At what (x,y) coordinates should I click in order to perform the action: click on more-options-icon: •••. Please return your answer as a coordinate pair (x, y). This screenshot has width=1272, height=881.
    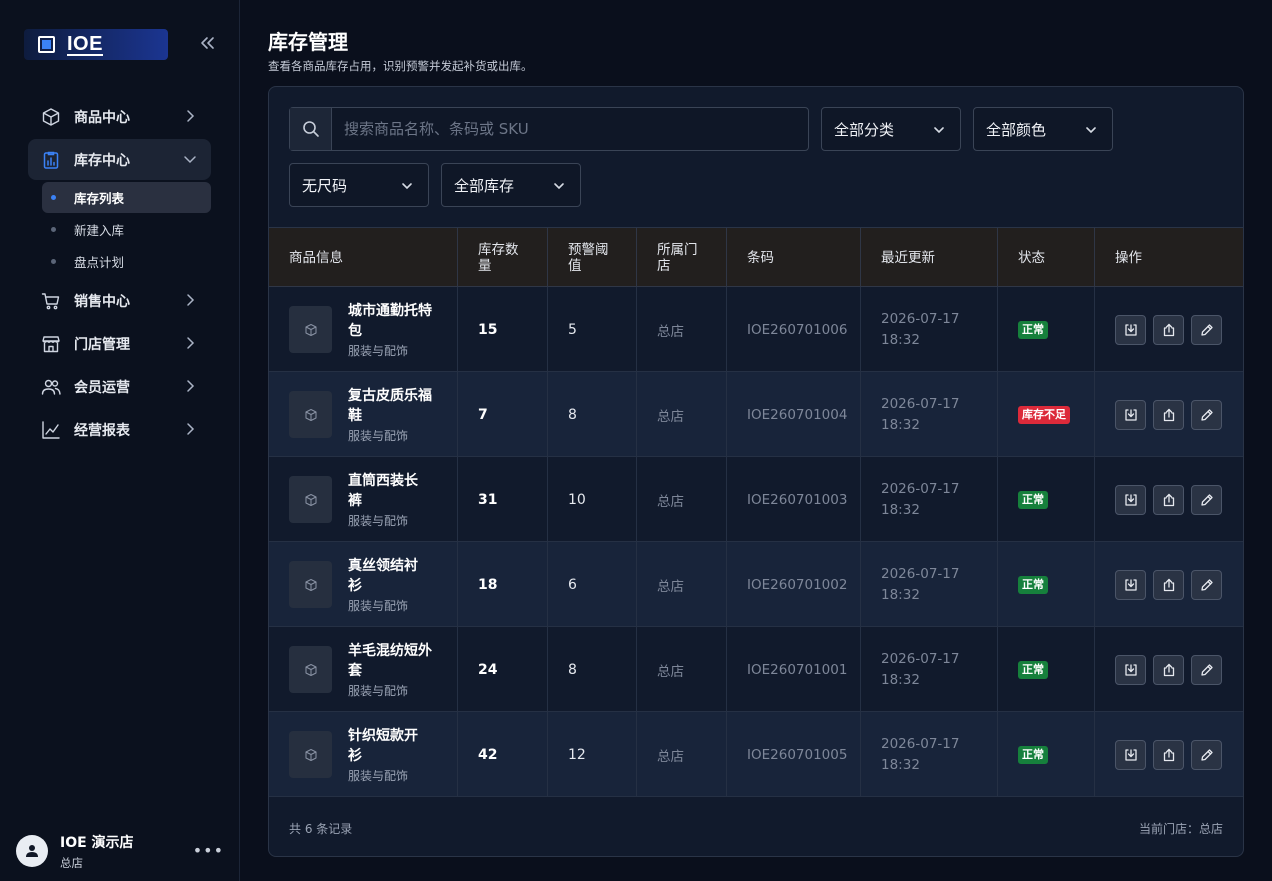
    Looking at the image, I should click on (208, 850).